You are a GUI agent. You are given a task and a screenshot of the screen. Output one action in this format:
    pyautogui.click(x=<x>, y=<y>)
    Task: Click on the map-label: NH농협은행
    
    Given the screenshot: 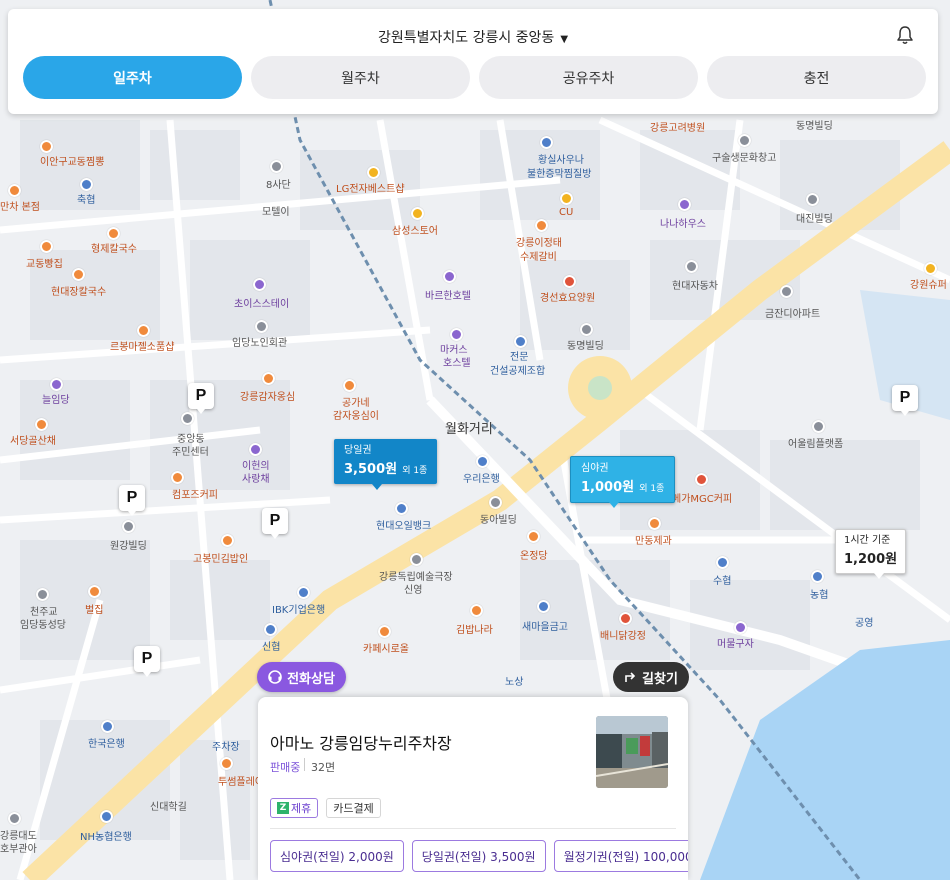 What is the action you would take?
    pyautogui.click(x=106, y=837)
    